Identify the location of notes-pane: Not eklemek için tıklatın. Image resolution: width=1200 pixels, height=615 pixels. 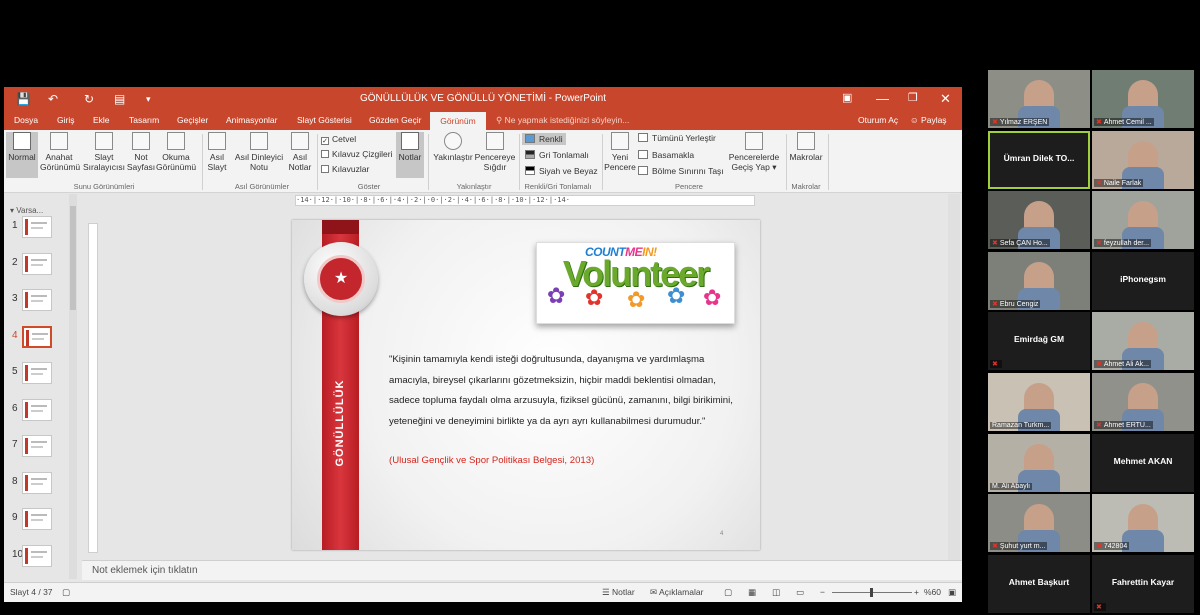
(522, 570).